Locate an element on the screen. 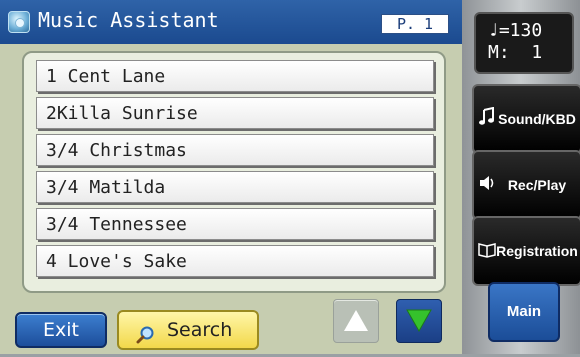 This screenshot has height=357, width=580. search-label: Search is located at coordinates (200, 330).